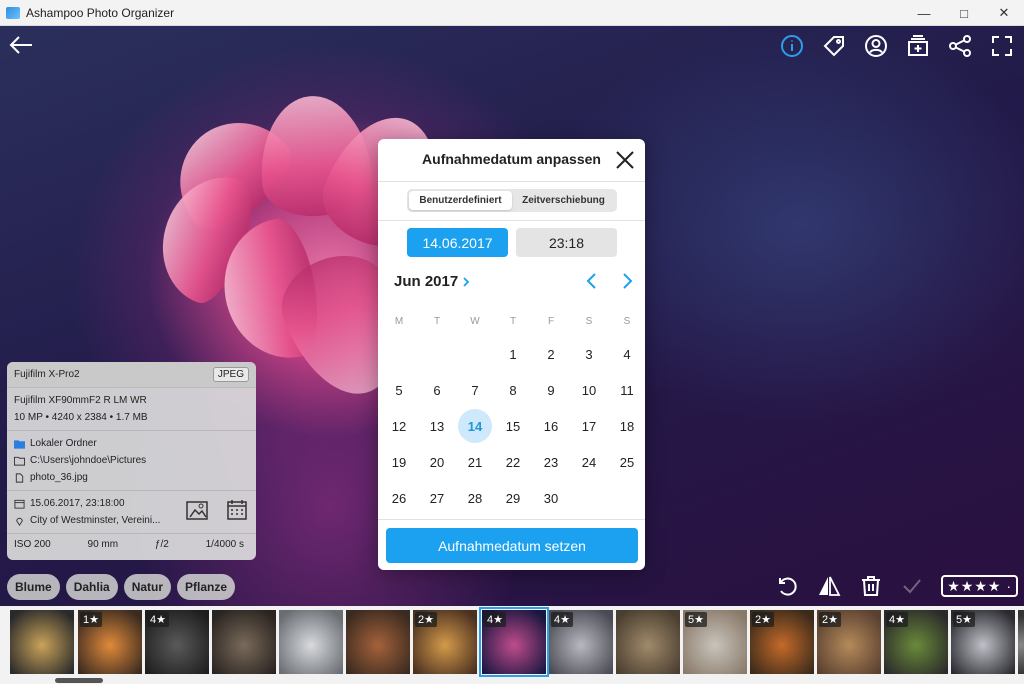  Describe the element at coordinates (829, 586) in the screenshot. I see `flip-icon` at that location.